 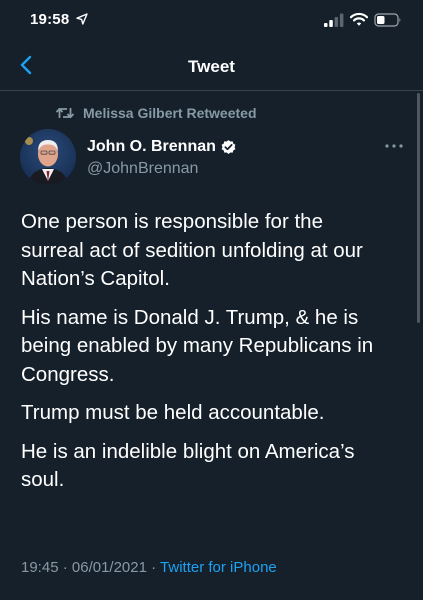 What do you see at coordinates (394, 146) in the screenshot?
I see `more-horizontal-icon` at bounding box center [394, 146].